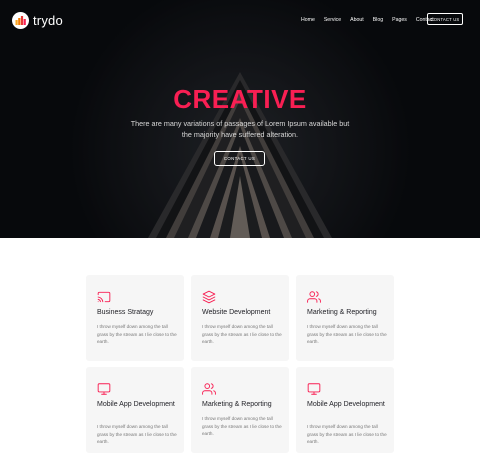 This screenshot has width=480, height=470. I want to click on hero-title: CREATIVE, so click(240, 99).